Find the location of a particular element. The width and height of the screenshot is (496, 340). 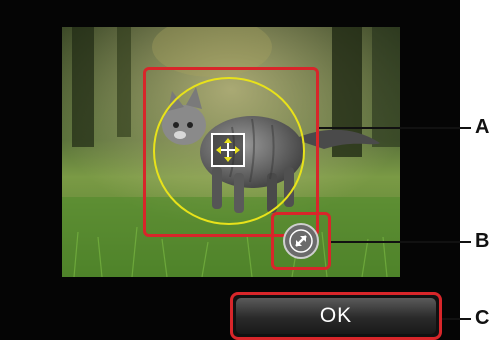

callout-label-c: C is located at coordinates (482, 318).